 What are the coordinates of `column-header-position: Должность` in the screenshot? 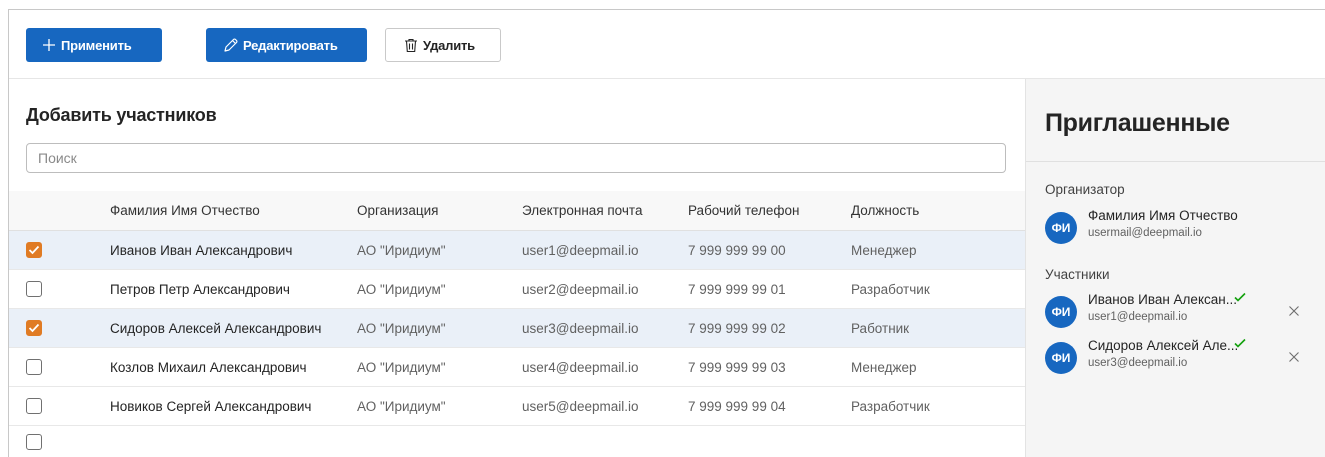 It's located at (885, 210).